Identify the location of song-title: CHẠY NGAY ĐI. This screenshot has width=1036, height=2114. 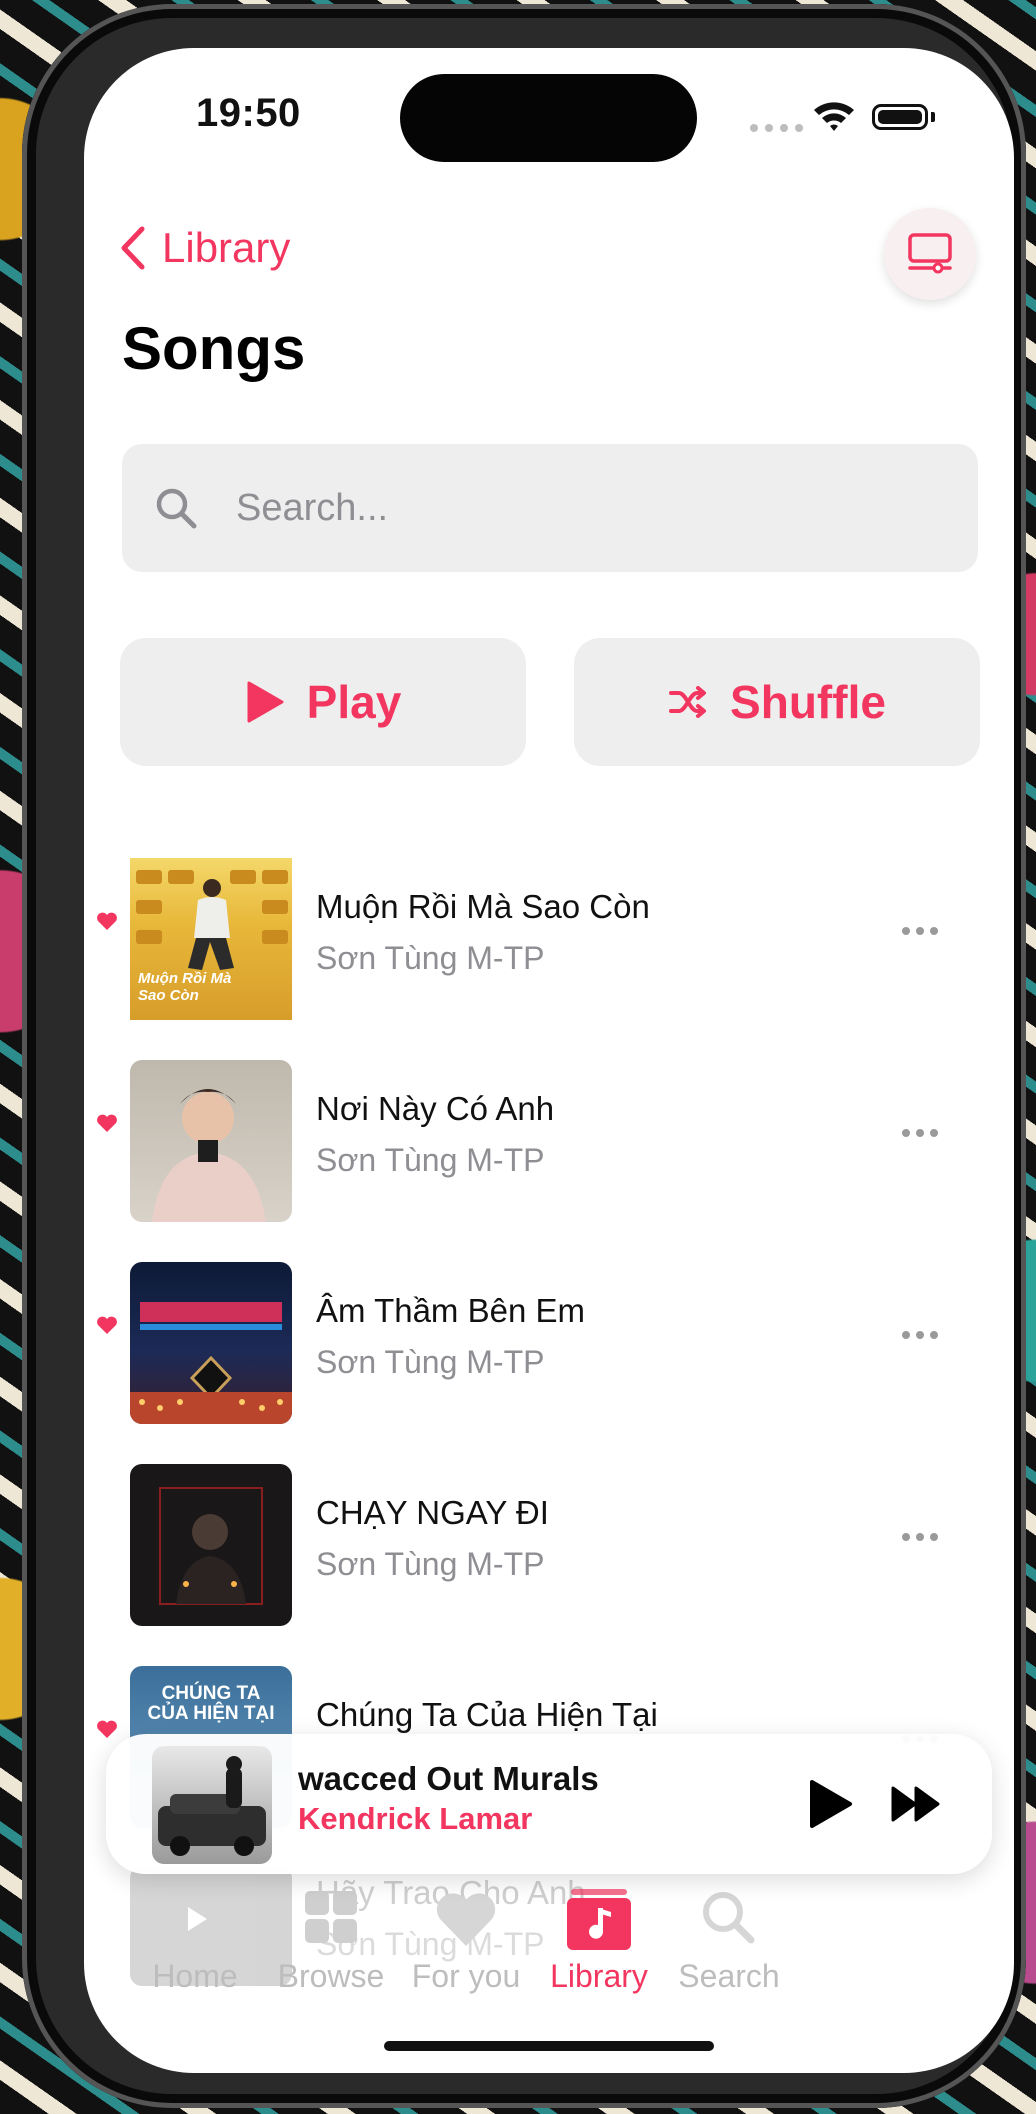
(432, 1512).